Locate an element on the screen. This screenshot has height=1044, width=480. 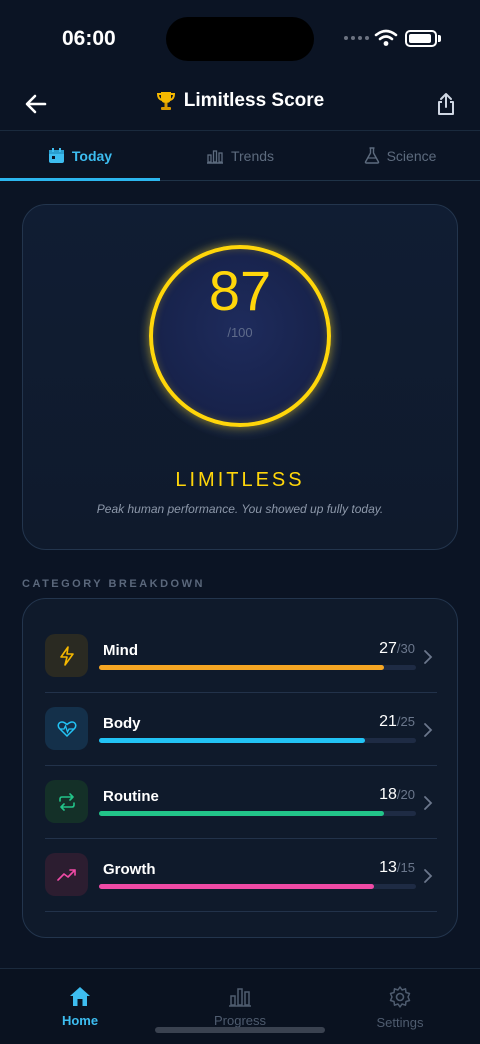
category-score-value: 13 is located at coordinates (388, 867).